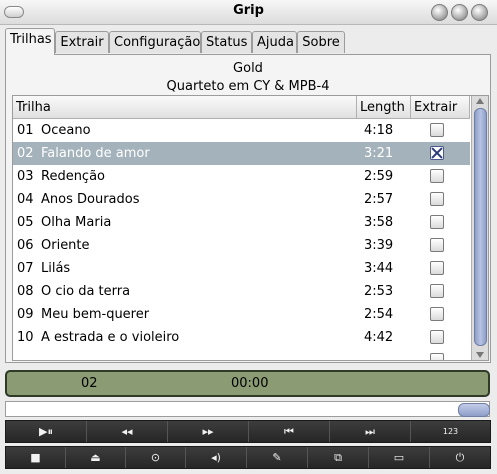  I want to click on track-row: 09 Meu bem-querer 2:54, so click(241, 314).